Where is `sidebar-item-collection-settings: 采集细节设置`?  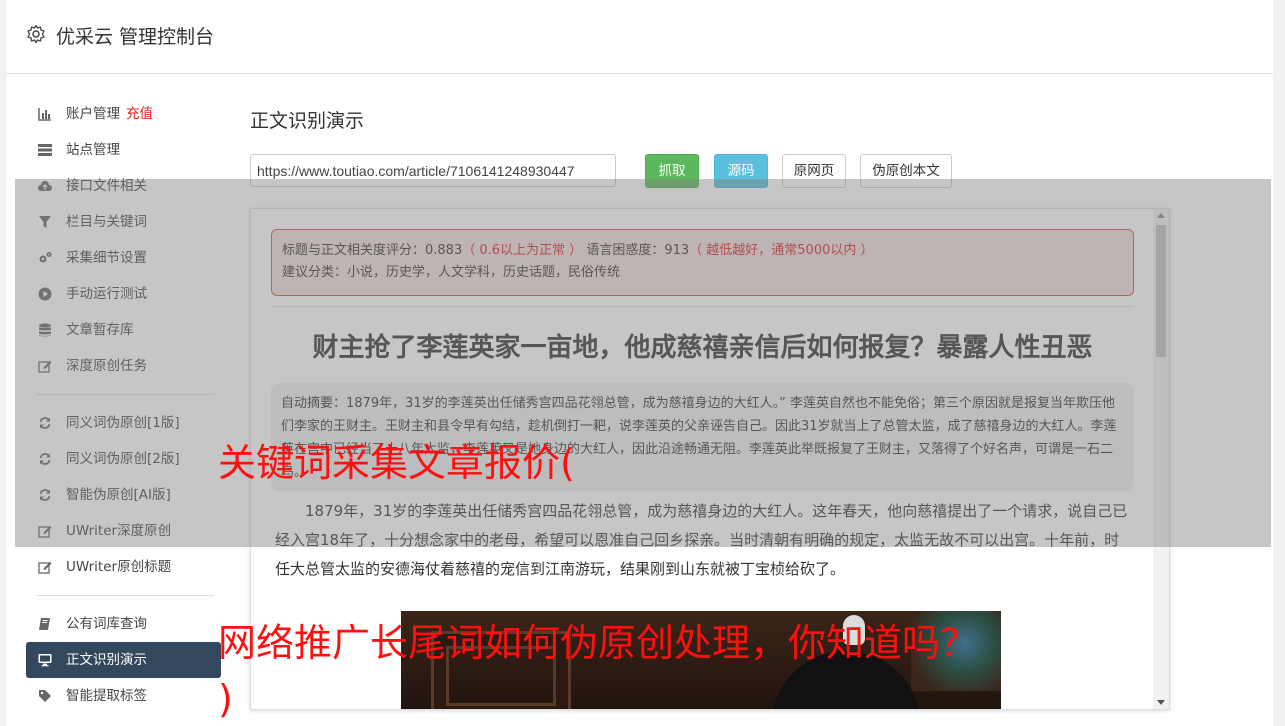 sidebar-item-collection-settings: 采集细节设置 is located at coordinates (123, 258).